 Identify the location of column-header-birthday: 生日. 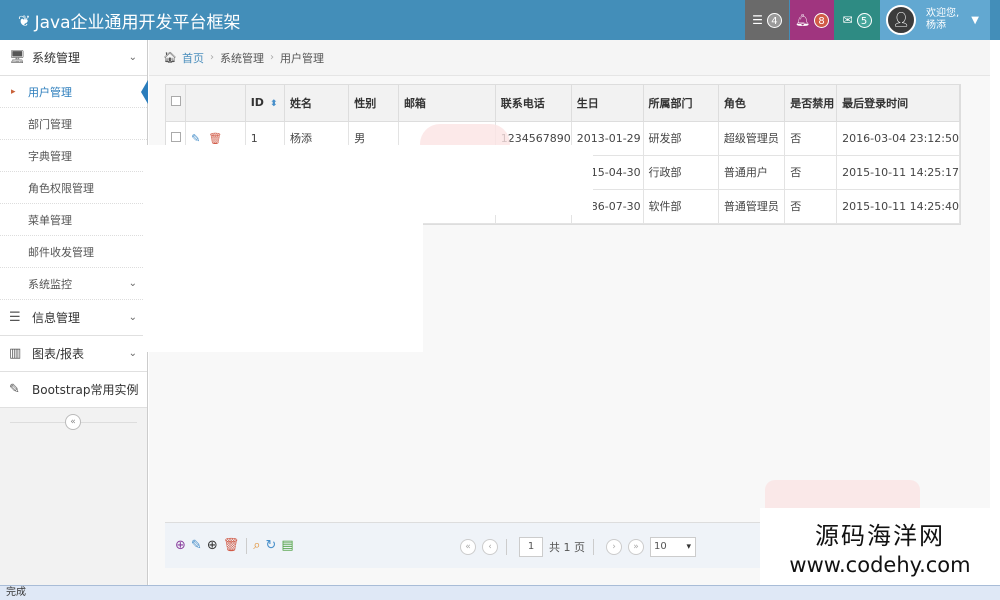
(607, 103).